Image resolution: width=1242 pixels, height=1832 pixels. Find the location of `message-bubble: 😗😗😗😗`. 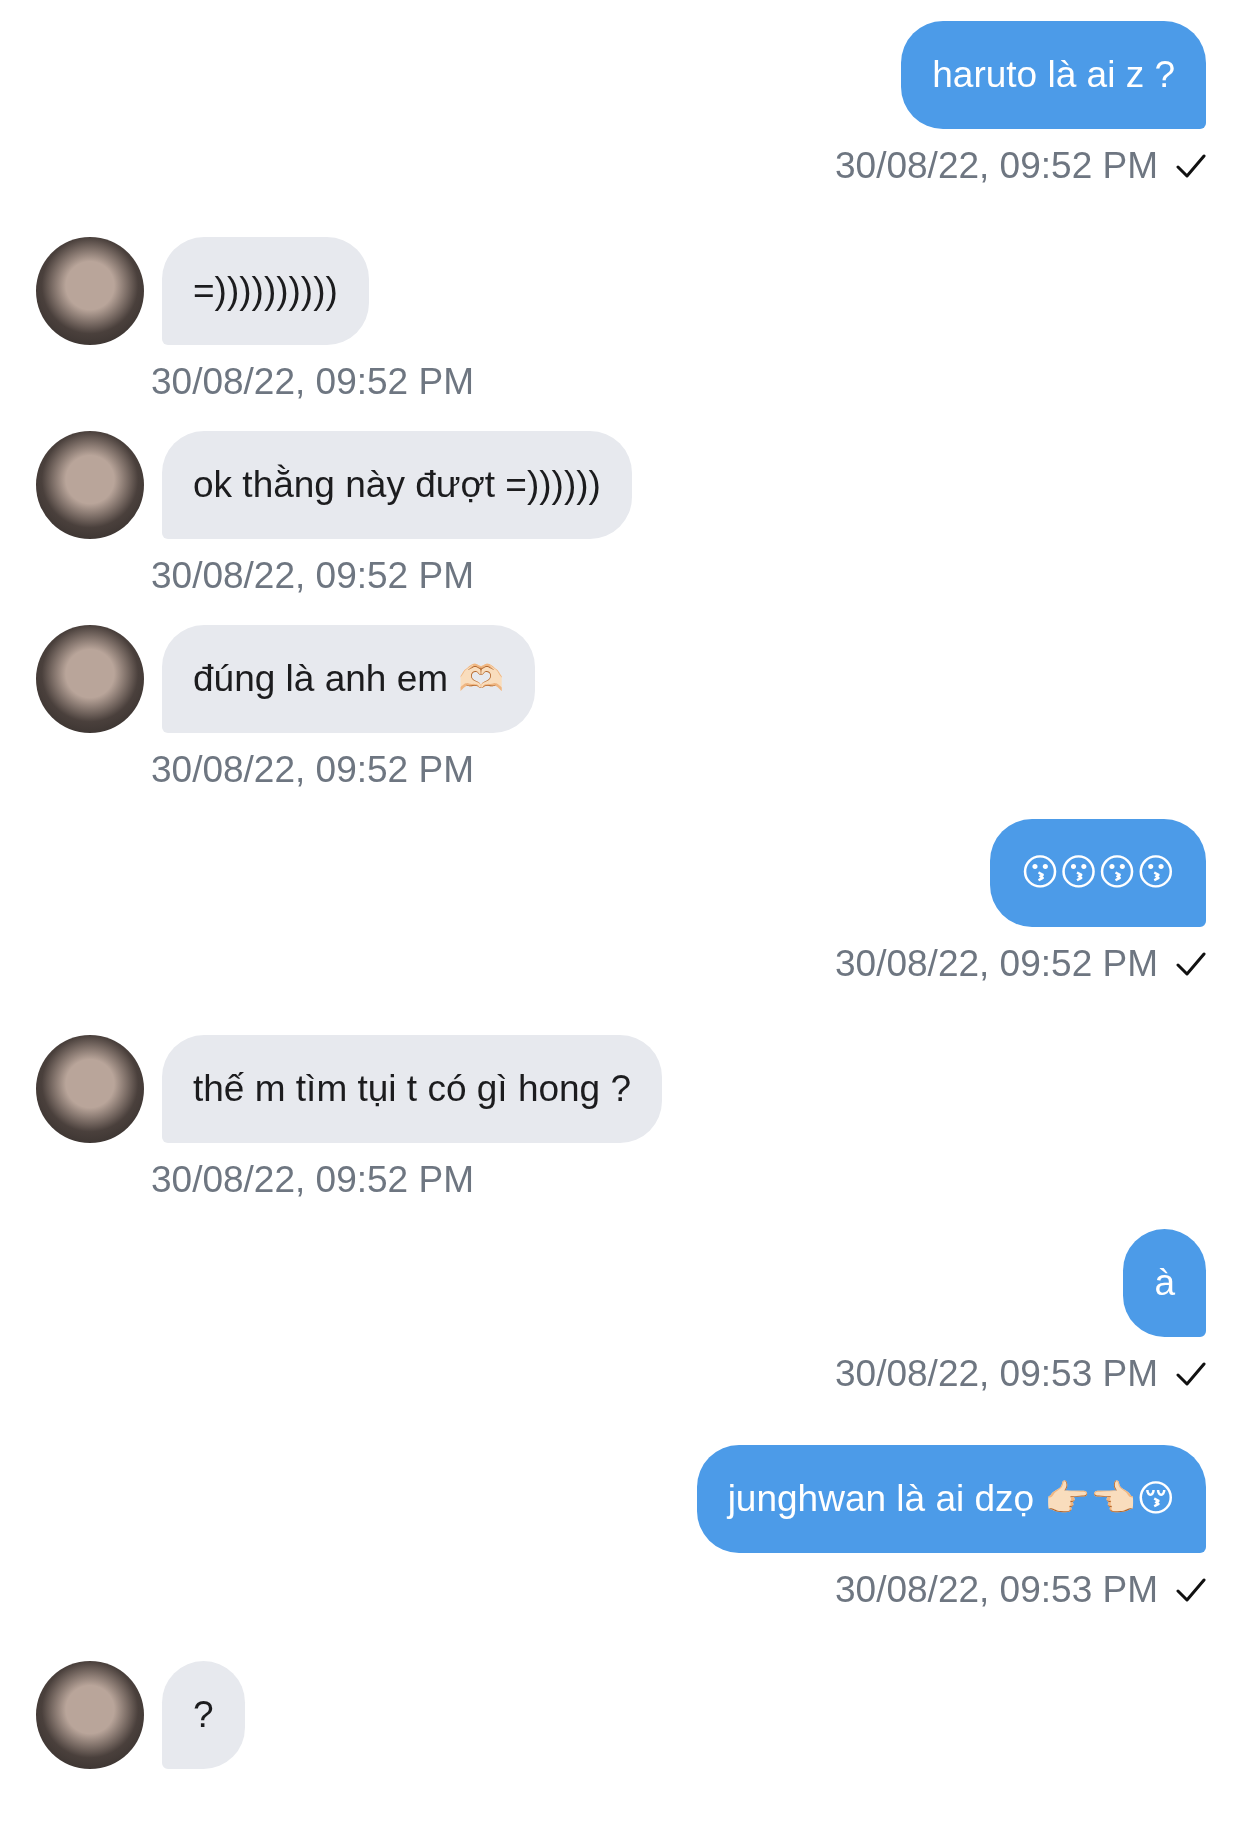

message-bubble: 😗😗😗😗 is located at coordinates (1097, 873).